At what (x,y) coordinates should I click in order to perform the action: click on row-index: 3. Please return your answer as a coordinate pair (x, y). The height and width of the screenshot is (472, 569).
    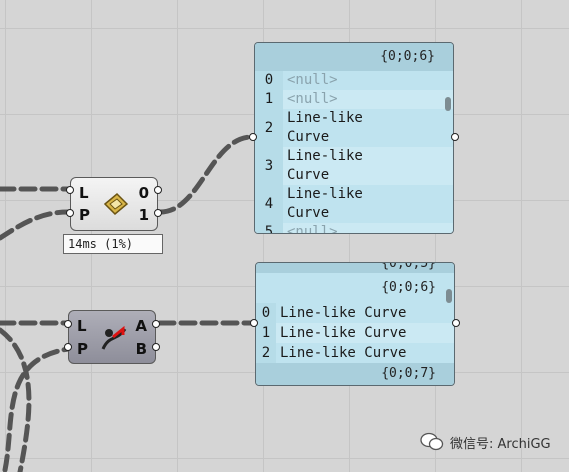
    Looking at the image, I should click on (269, 166).